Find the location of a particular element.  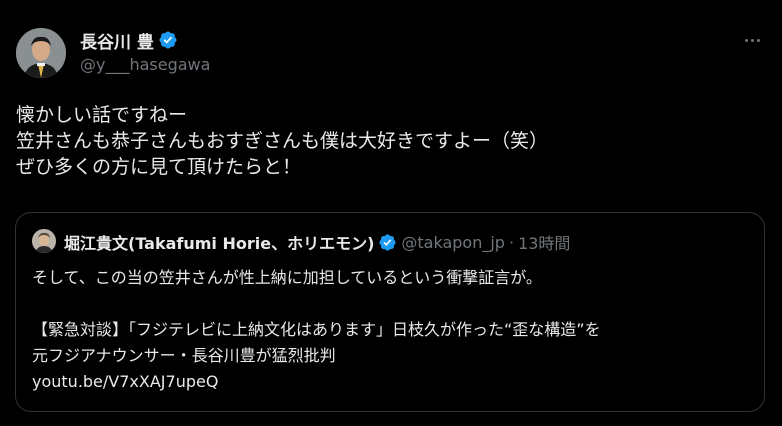

quoted-text-line is located at coordinates (392, 304).